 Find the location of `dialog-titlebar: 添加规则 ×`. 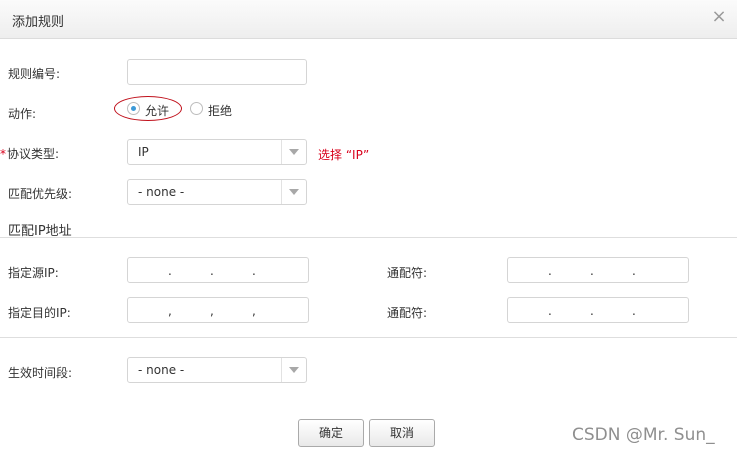

dialog-titlebar: 添加规则 × is located at coordinates (368, 19).